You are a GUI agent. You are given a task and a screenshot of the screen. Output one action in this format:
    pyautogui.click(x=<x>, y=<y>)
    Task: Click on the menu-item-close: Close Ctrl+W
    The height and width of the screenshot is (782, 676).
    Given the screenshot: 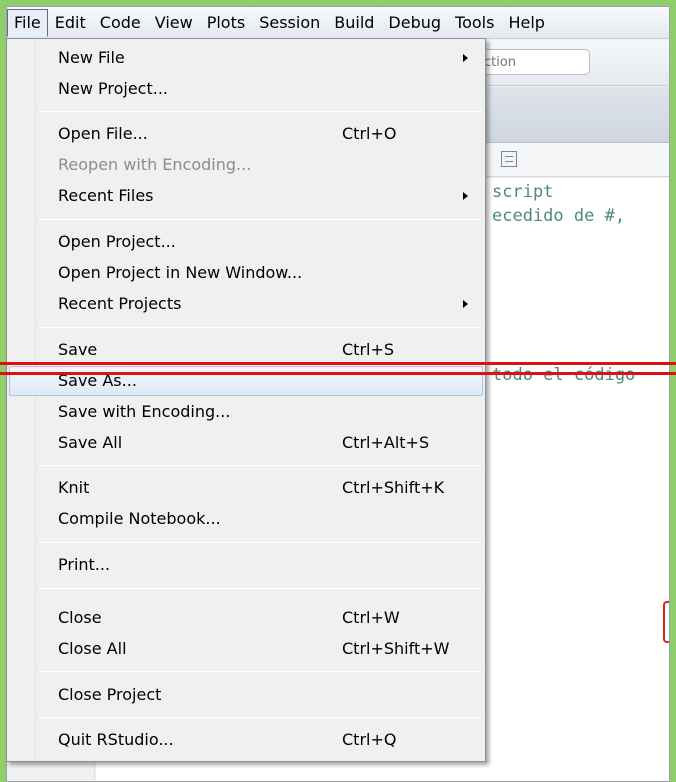 What is the action you would take?
    pyautogui.click(x=246, y=618)
    